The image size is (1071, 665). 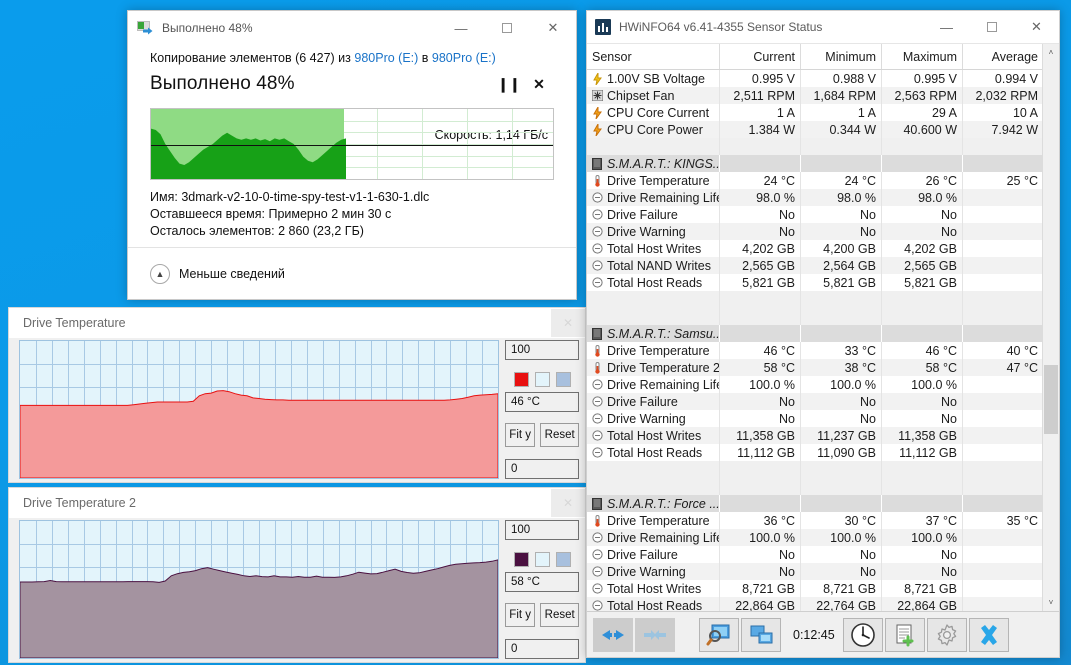 What do you see at coordinates (1036, 27) in the screenshot?
I see `hwinfo-close-button: ✕` at bounding box center [1036, 27].